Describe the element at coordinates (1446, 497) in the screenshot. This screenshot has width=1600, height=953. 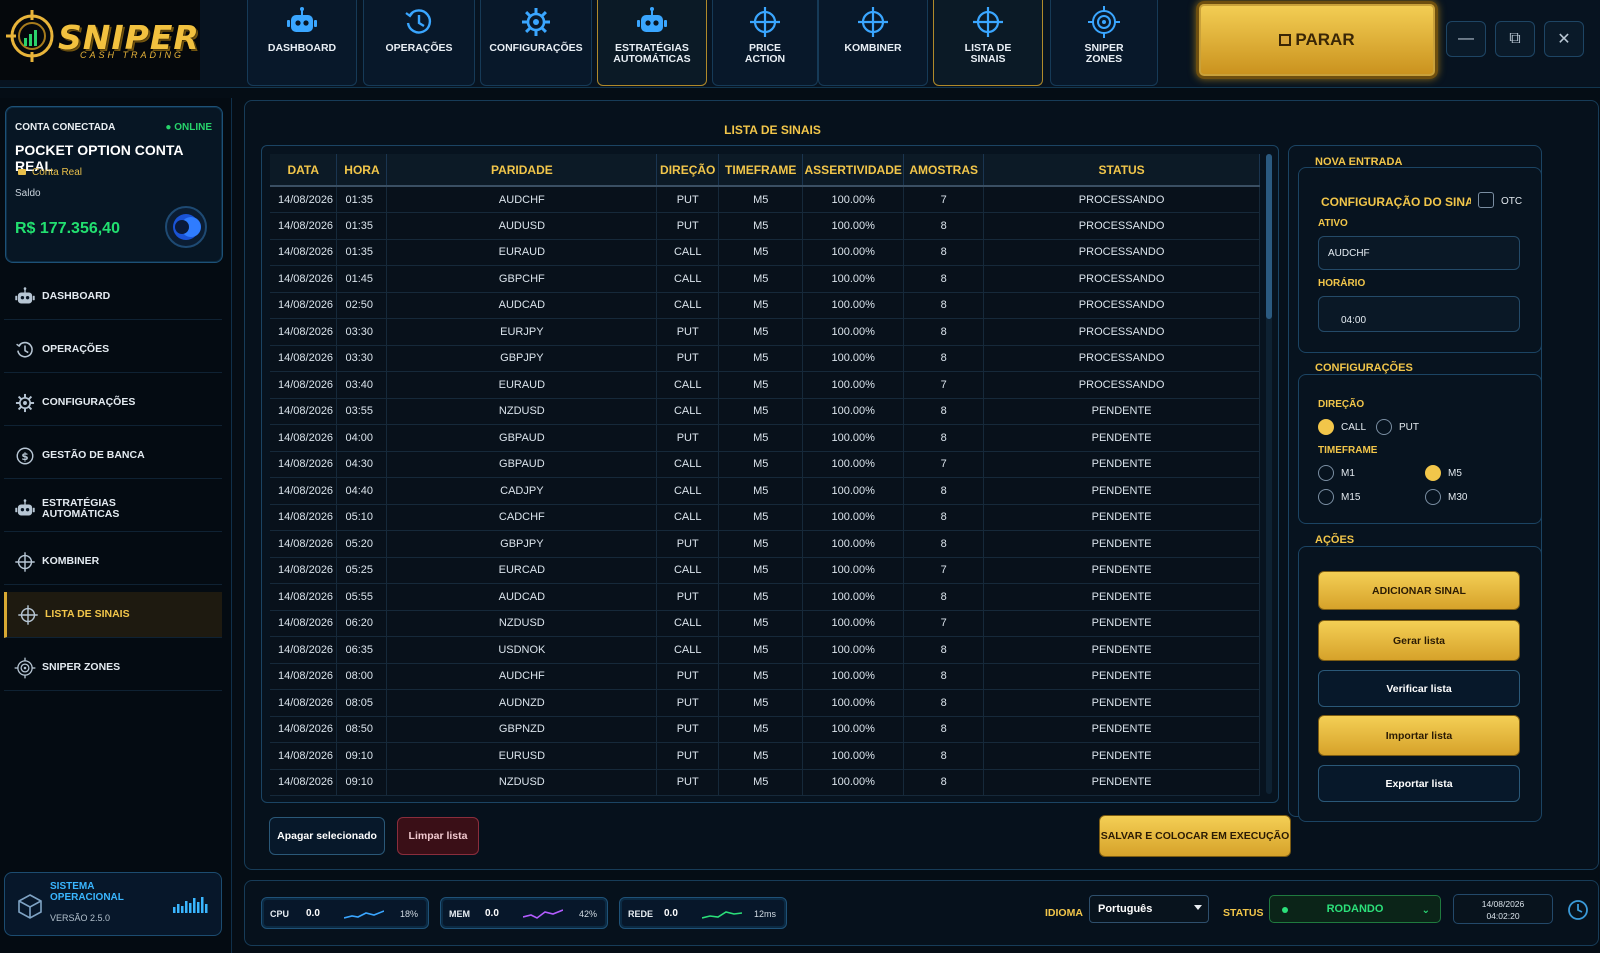
I see `timeframe-radio-m30: M30` at that location.